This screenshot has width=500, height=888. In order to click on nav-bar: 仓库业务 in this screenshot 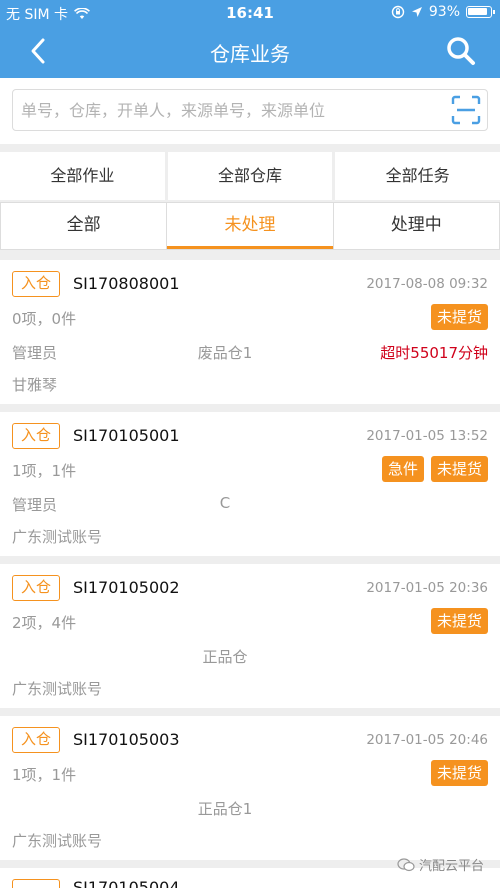, I will do `click(250, 51)`.